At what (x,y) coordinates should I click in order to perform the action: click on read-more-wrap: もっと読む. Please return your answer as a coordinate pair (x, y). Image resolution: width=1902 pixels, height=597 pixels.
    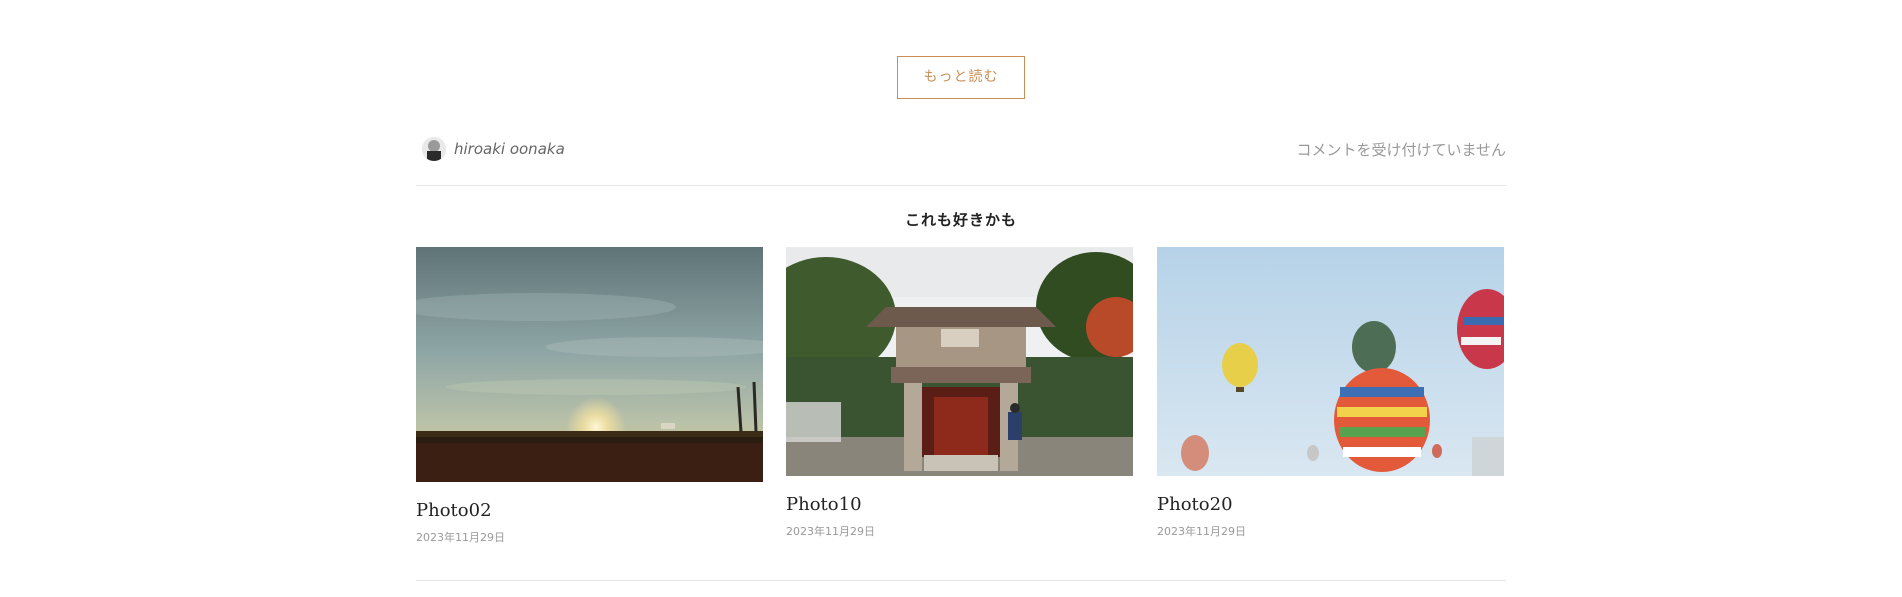
    Looking at the image, I should click on (961, 77).